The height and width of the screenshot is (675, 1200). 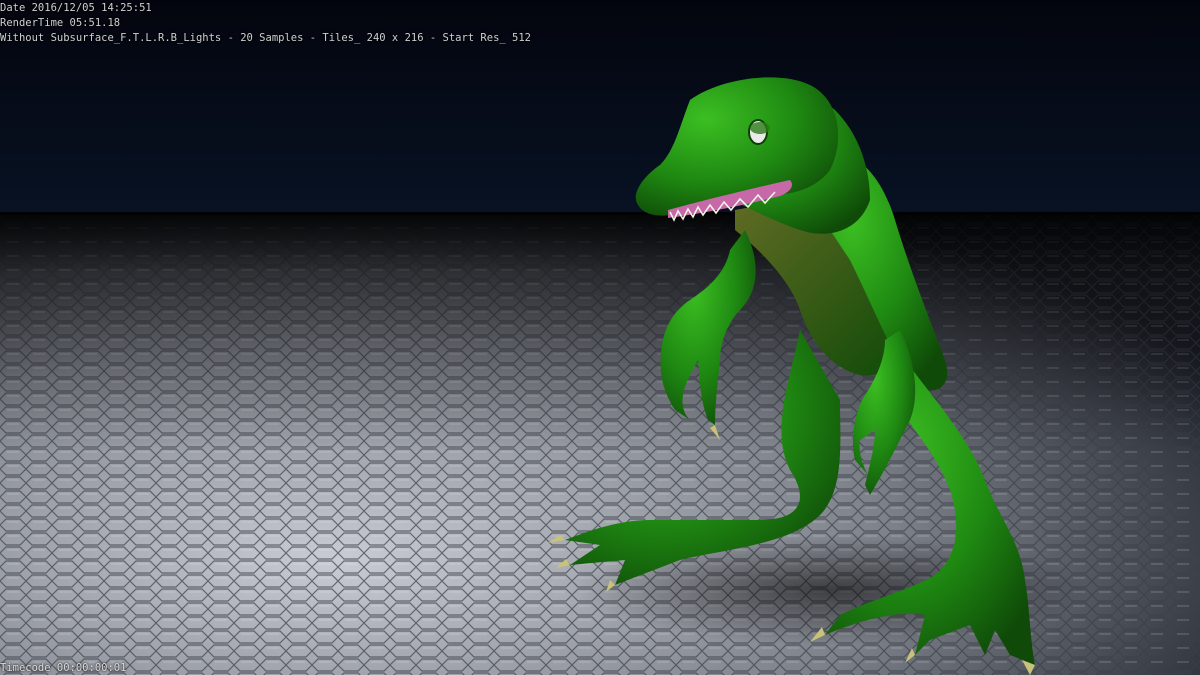 What do you see at coordinates (60, 23) in the screenshot?
I see `render-time-stamp: RenderTime 05:51.18` at bounding box center [60, 23].